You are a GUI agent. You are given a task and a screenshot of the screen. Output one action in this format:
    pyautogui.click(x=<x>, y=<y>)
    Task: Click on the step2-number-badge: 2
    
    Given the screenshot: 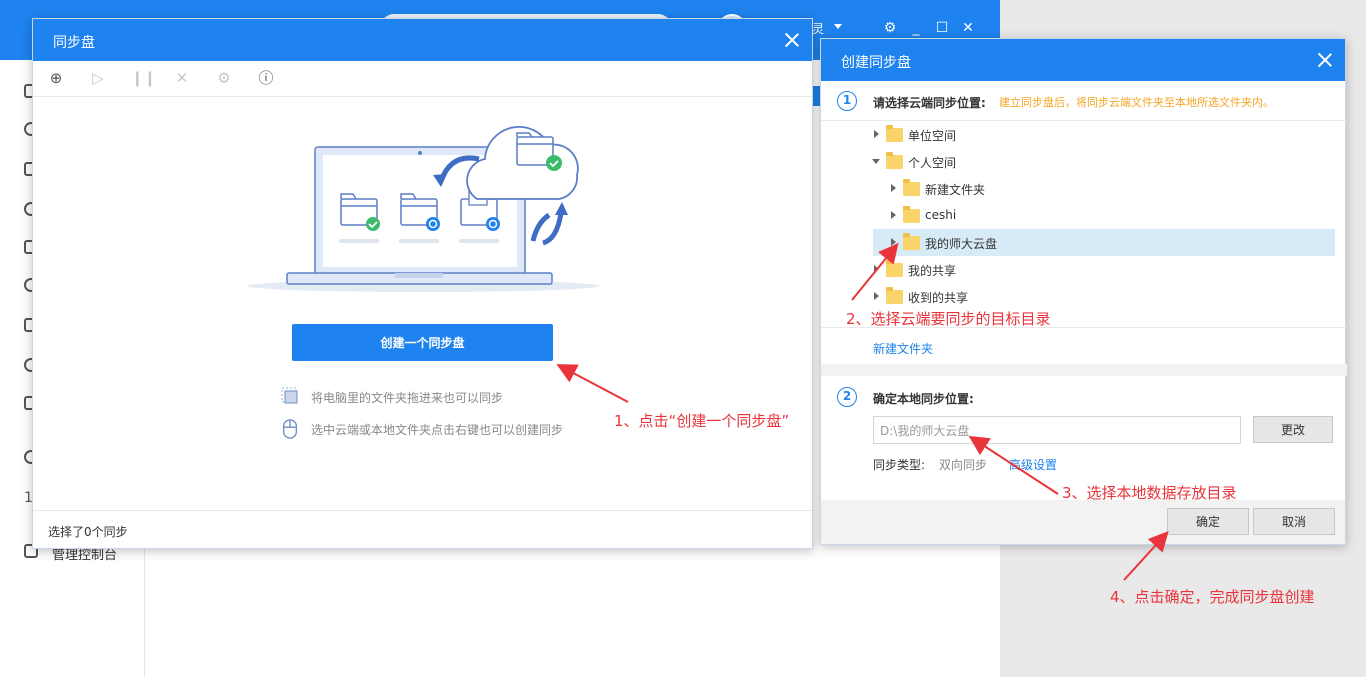 What is the action you would take?
    pyautogui.click(x=847, y=397)
    